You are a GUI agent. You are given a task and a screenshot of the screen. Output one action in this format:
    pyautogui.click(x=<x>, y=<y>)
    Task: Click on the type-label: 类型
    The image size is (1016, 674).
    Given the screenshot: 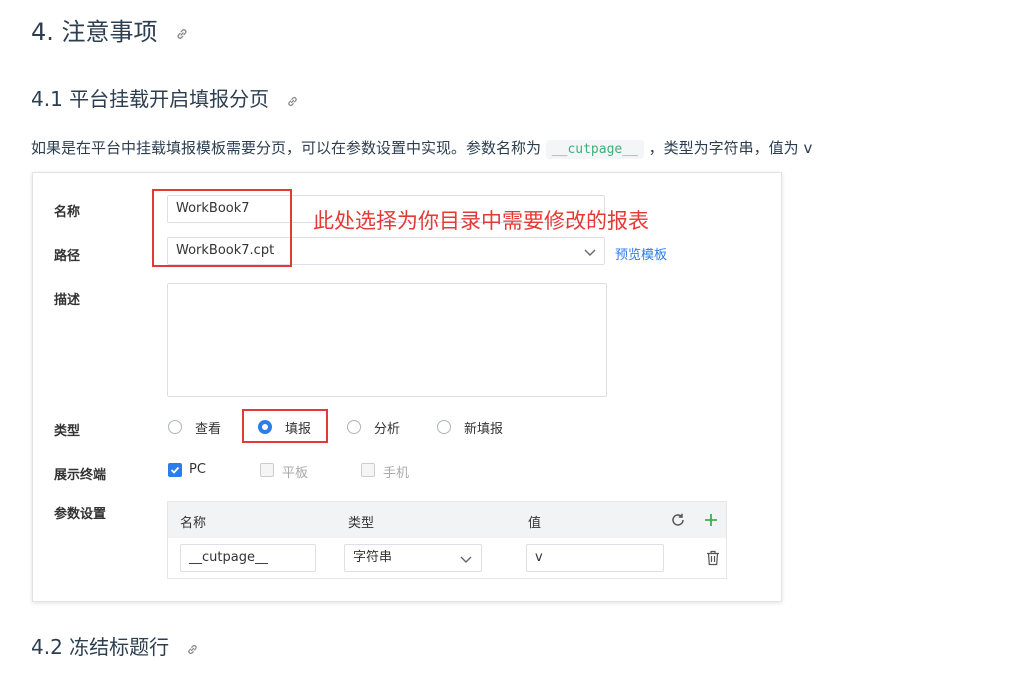 What is the action you would take?
    pyautogui.click(x=67, y=431)
    